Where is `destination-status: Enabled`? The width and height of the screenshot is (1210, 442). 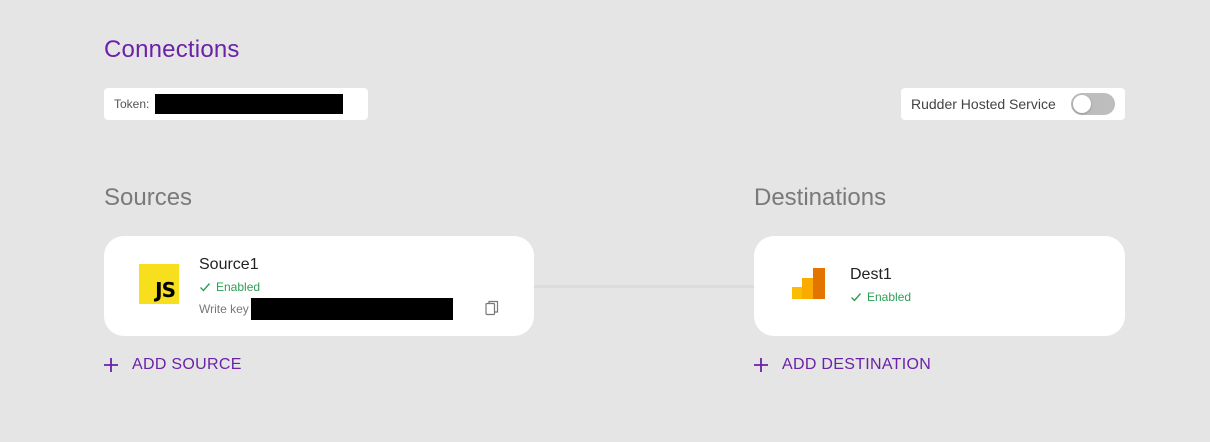
destination-status: Enabled is located at coordinates (880, 297).